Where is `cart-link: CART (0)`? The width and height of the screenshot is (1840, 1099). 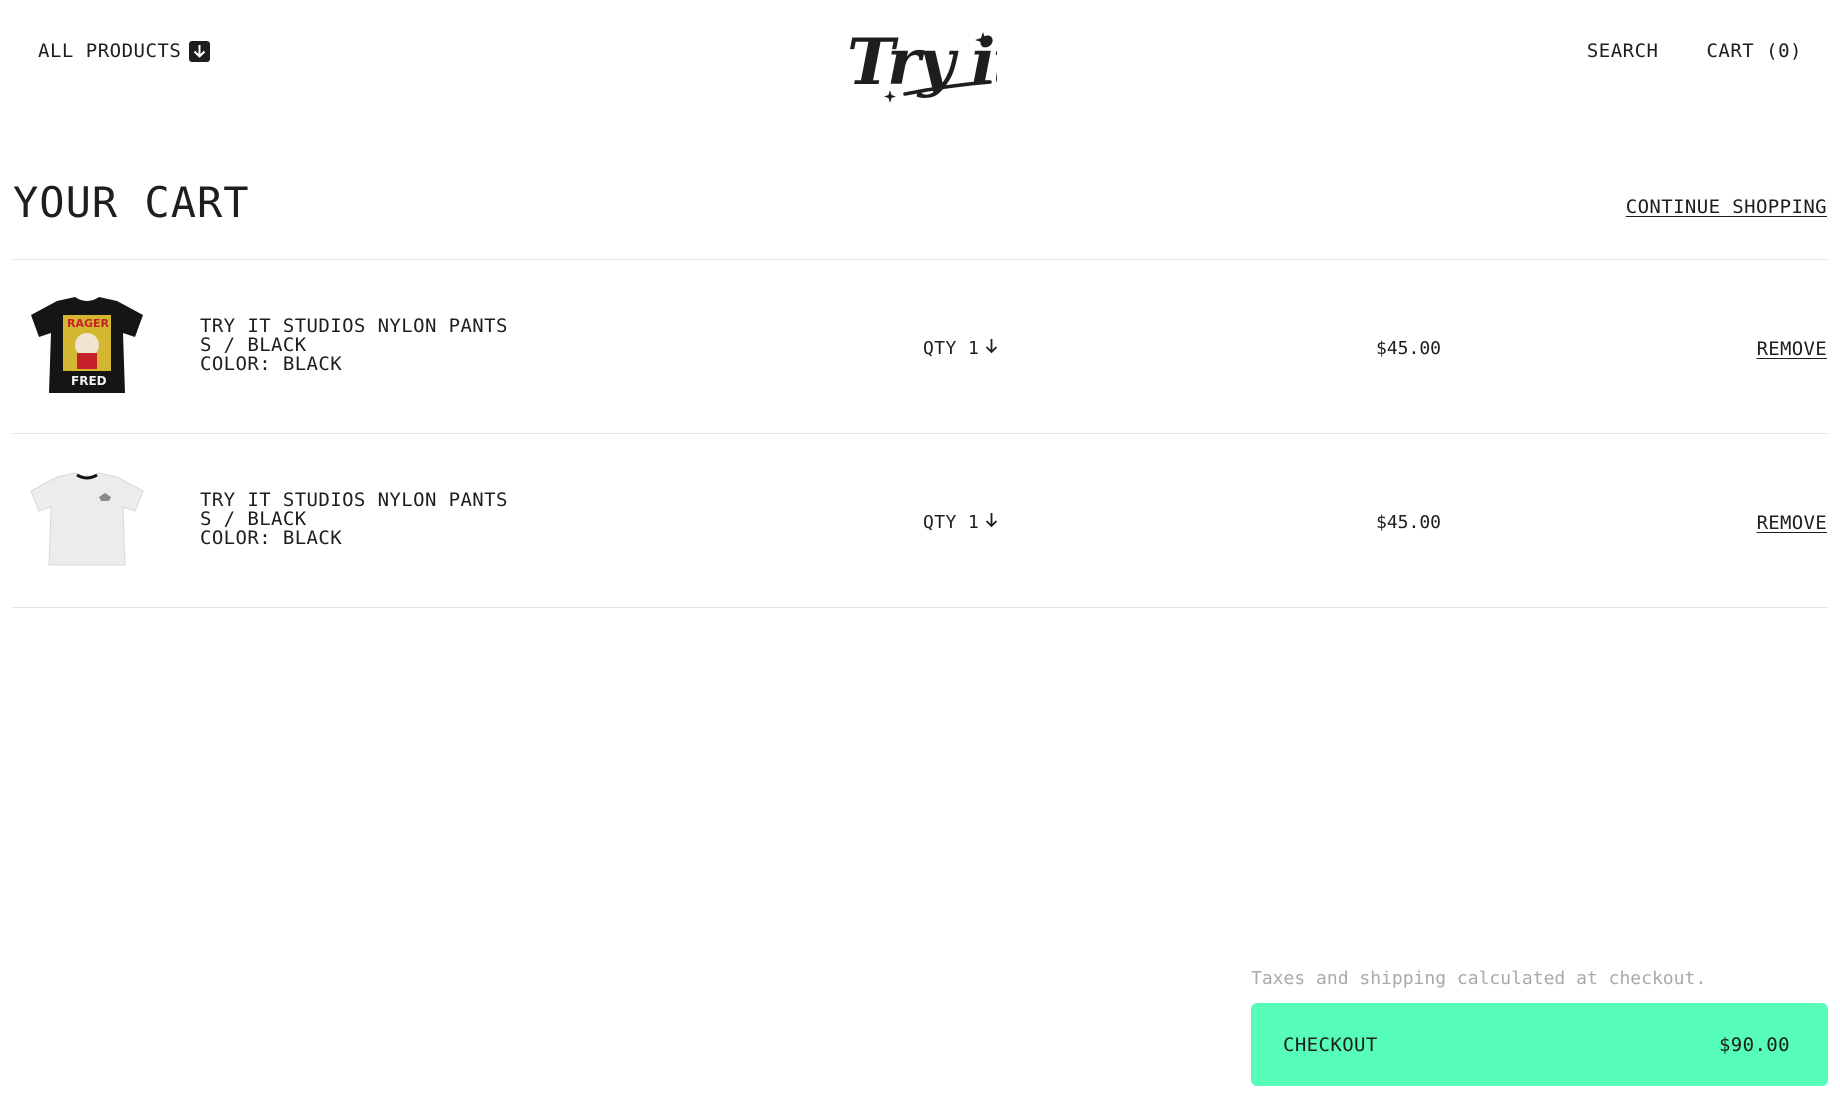 cart-link: CART (0) is located at coordinates (1754, 51).